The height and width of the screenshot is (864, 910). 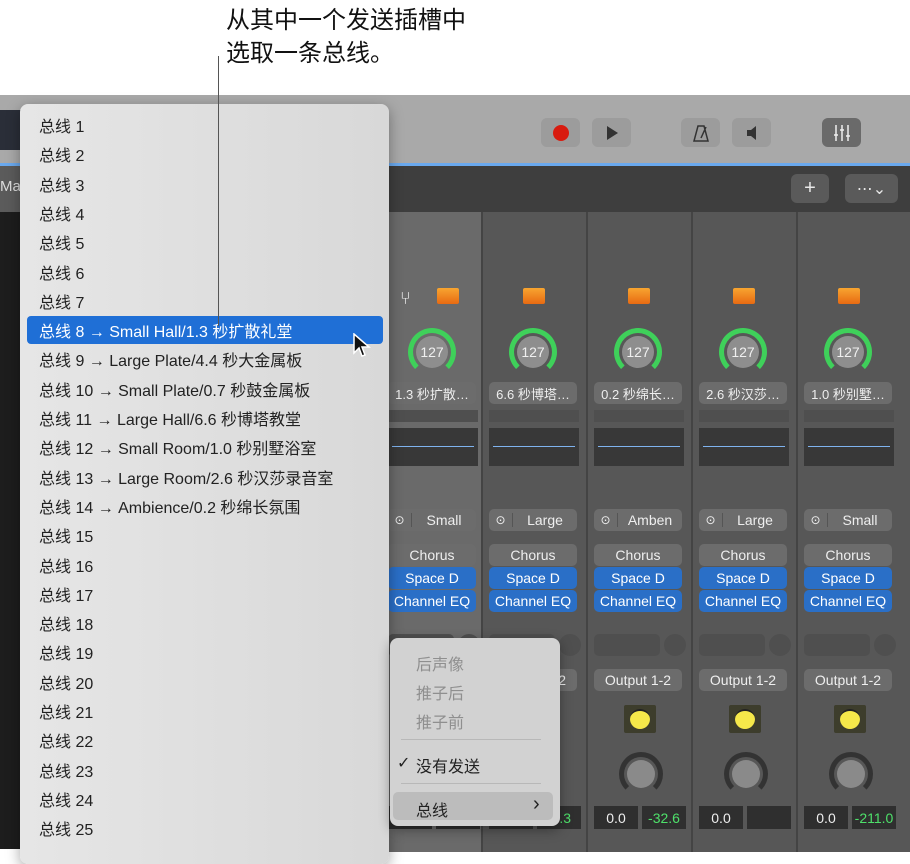 I want to click on bus-menu-item: 总线 3, so click(x=205, y=184).